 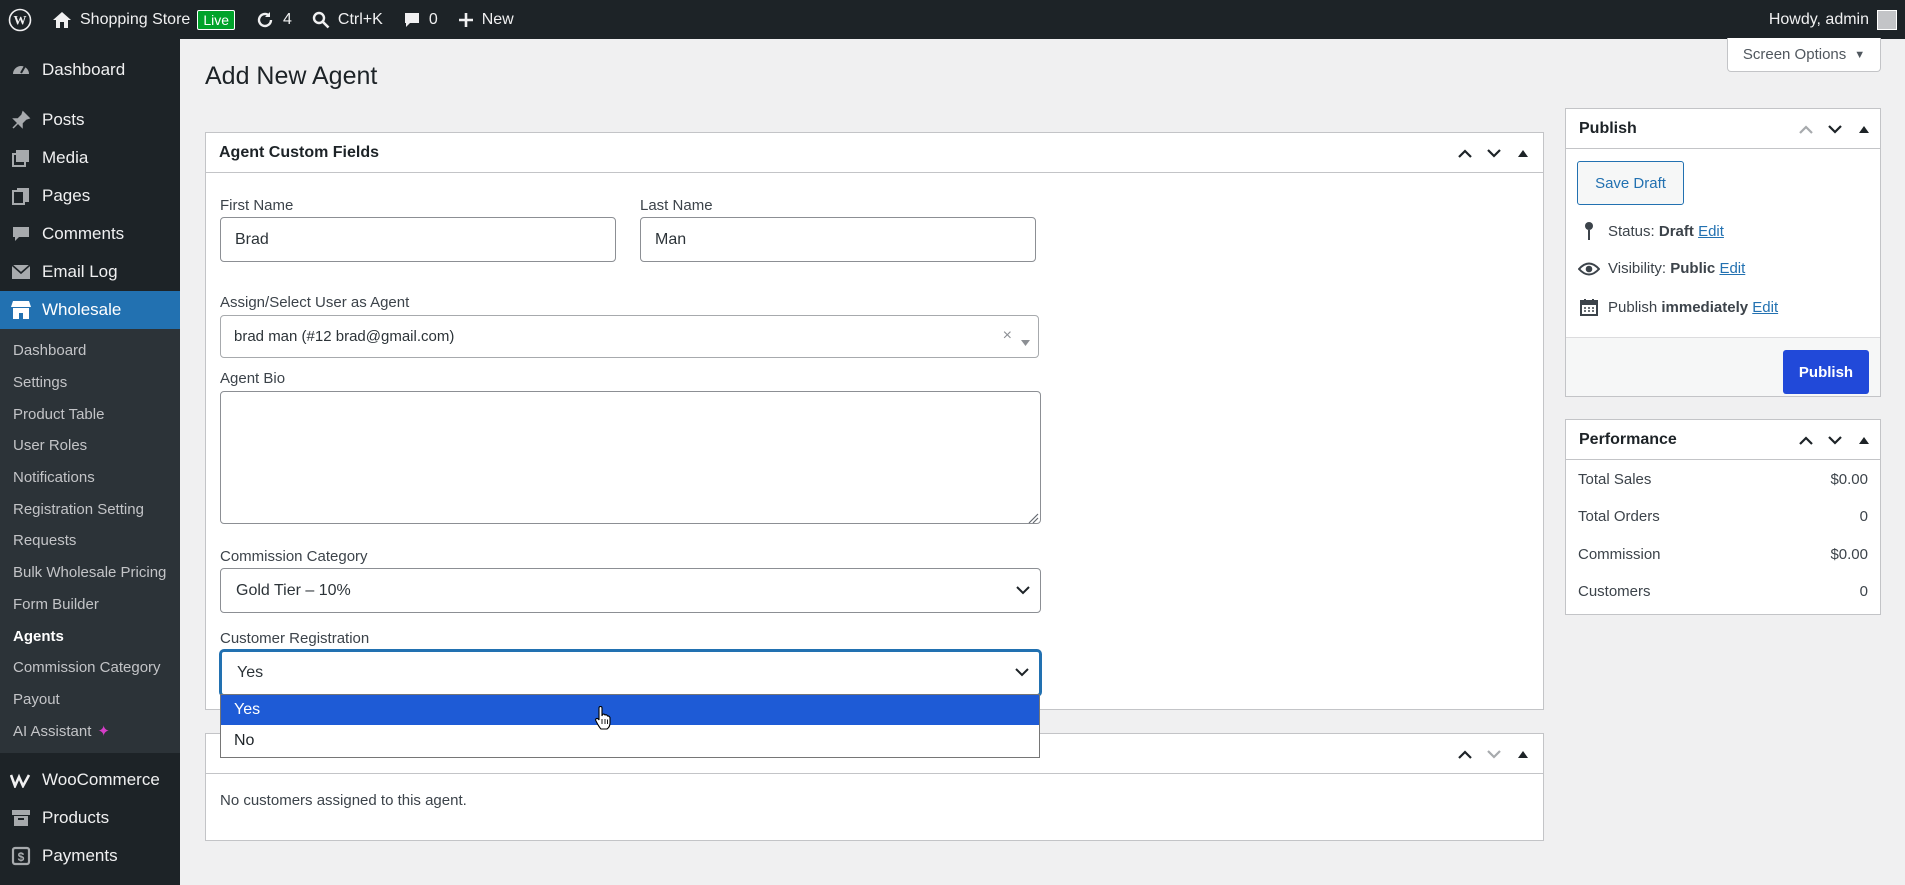 I want to click on new-label: New, so click(x=497, y=19).